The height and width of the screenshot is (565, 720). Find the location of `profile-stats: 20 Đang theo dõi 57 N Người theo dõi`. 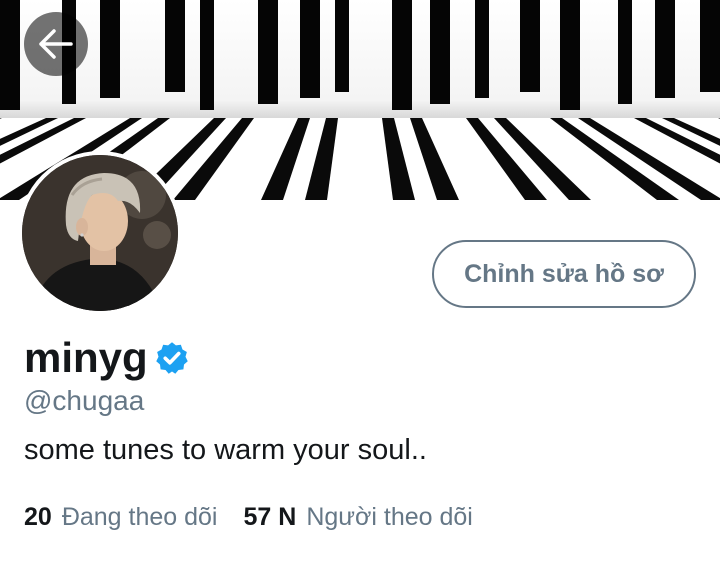

profile-stats: 20 Đang theo dõi 57 N Người theo dõi is located at coordinates (248, 517).